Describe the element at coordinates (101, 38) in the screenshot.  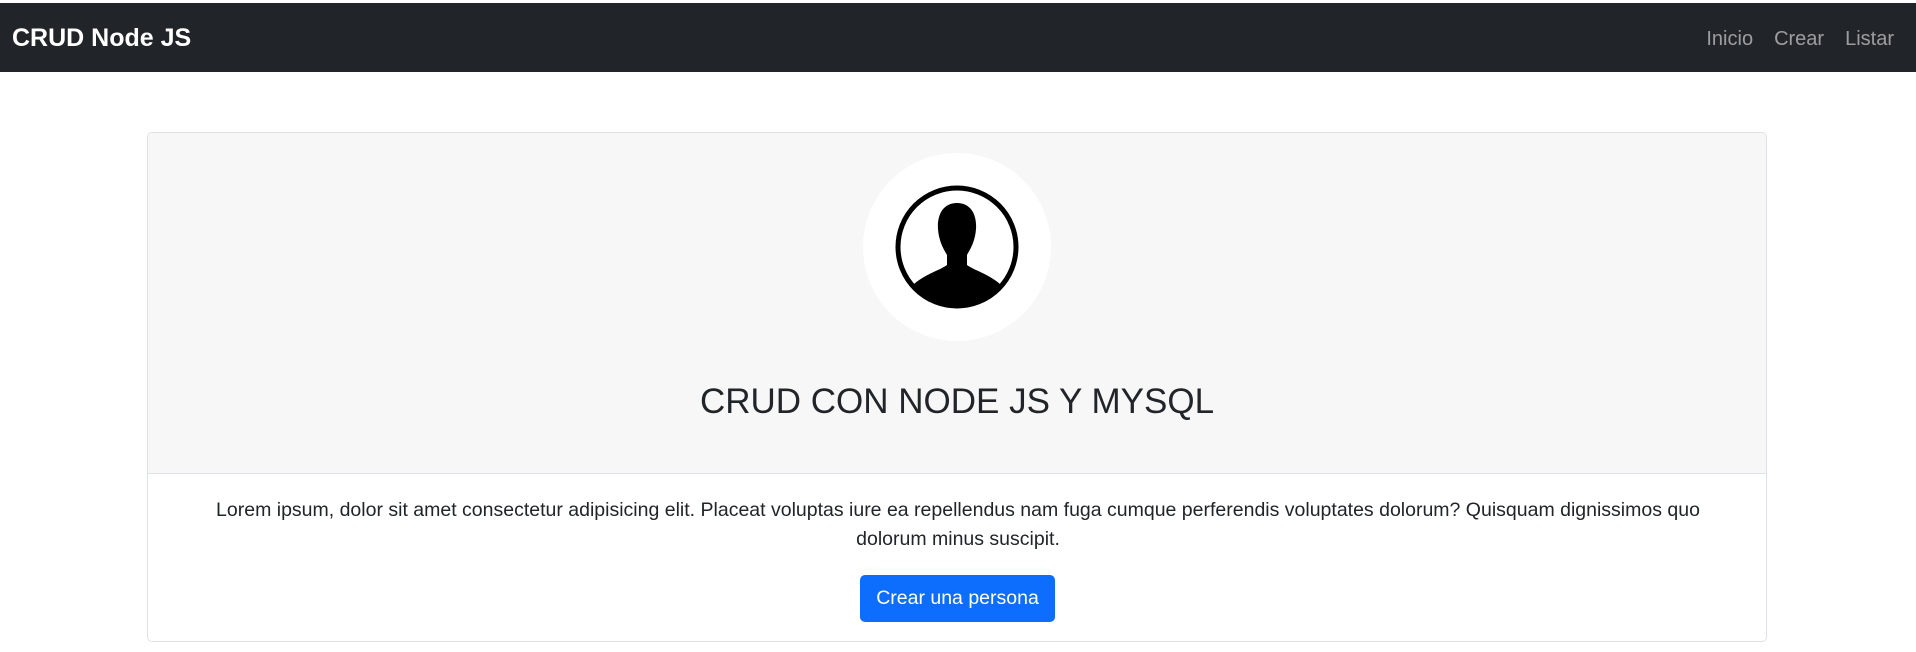
I see `navbar-brand: CRUD Node JS` at that location.